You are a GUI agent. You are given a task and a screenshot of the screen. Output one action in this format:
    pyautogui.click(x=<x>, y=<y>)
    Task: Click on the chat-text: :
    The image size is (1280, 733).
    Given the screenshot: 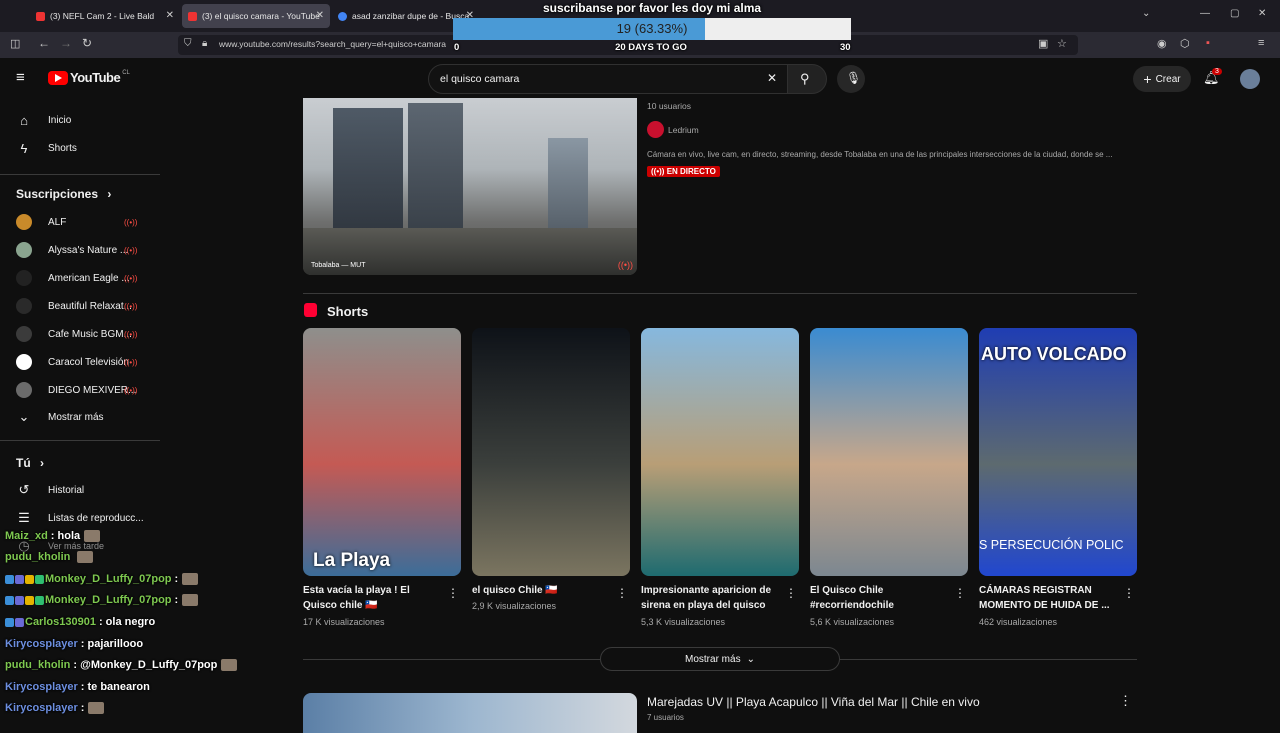 What is the action you would take?
    pyautogui.click(x=82, y=708)
    